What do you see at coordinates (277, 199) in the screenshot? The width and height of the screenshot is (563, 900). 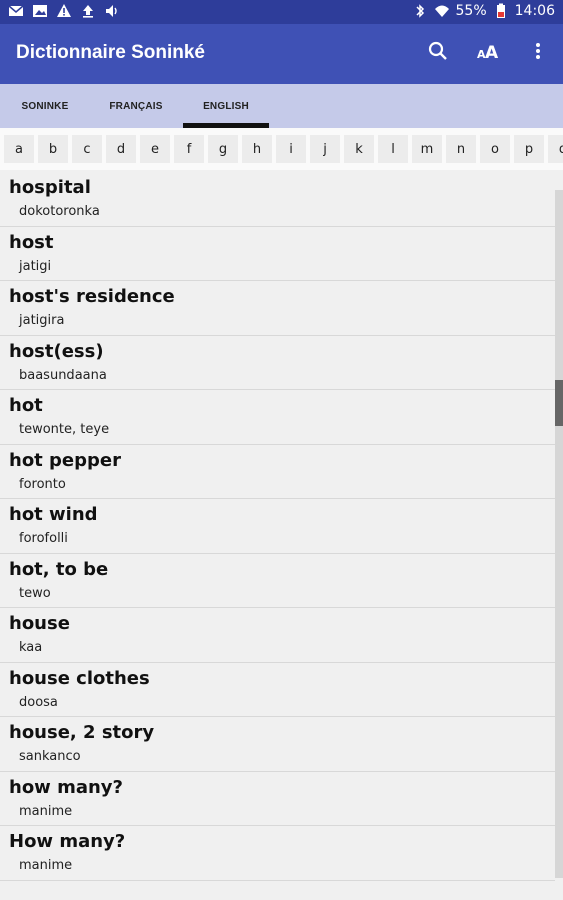 I see `list-item: hospital dokotoronka` at bounding box center [277, 199].